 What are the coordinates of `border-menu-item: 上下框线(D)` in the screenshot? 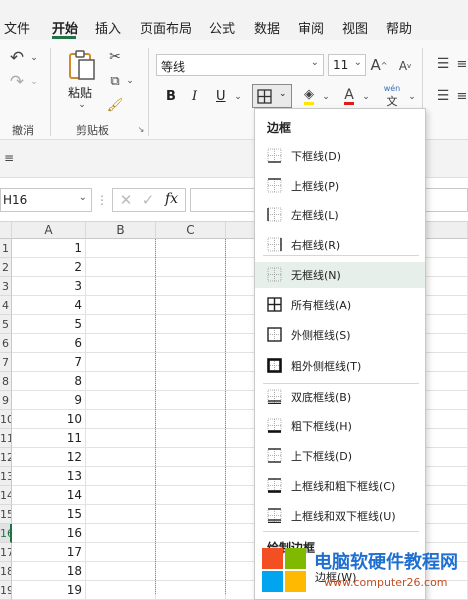 It's located at (340, 456).